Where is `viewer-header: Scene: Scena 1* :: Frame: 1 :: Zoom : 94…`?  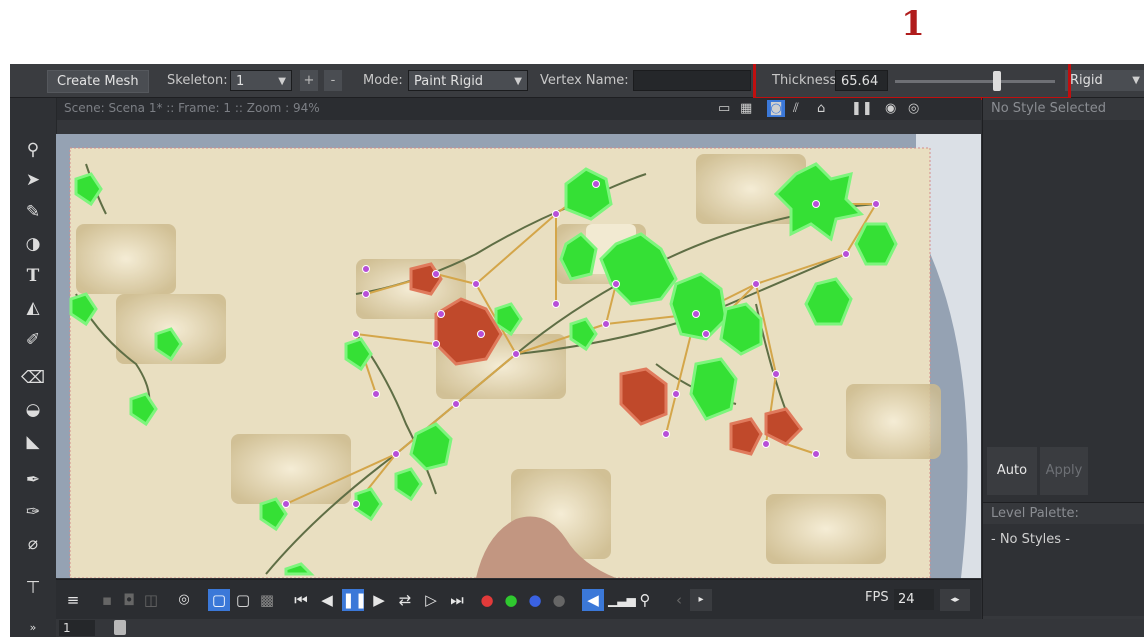 viewer-header: Scene: Scena 1* :: Frame: 1 :: Zoom : 94… is located at coordinates (518, 109).